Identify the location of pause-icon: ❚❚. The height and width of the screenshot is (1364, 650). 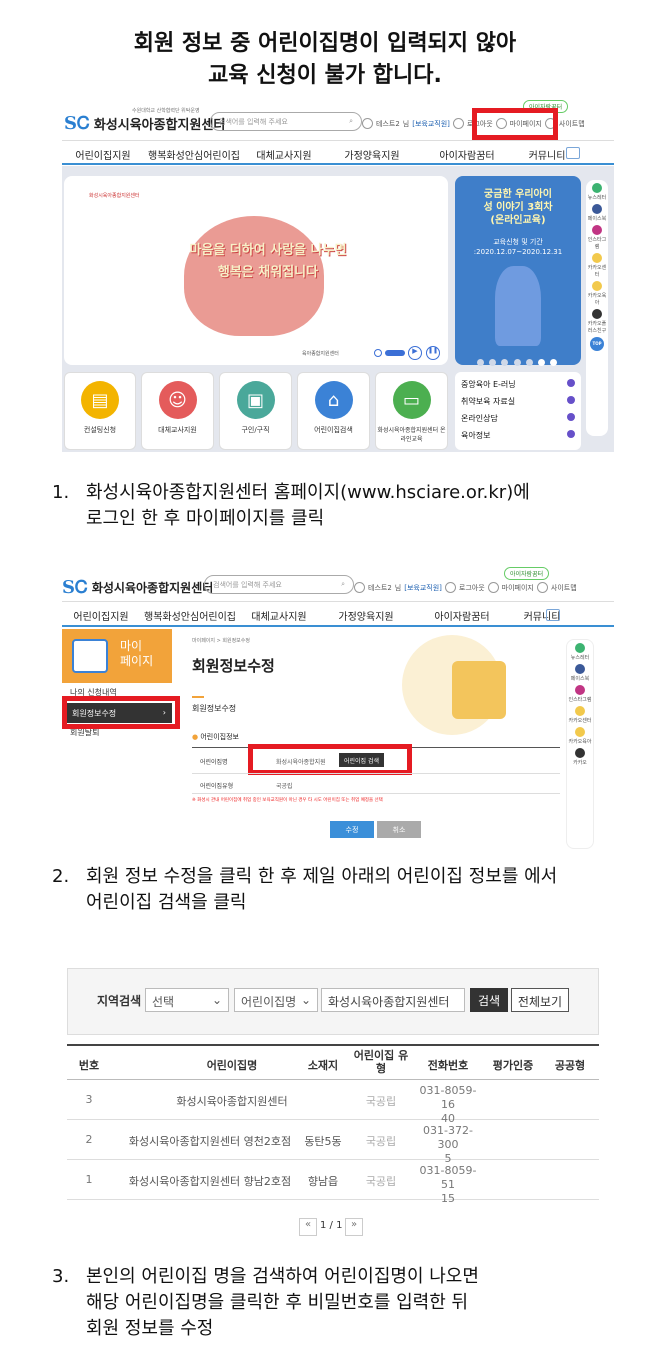
(433, 353).